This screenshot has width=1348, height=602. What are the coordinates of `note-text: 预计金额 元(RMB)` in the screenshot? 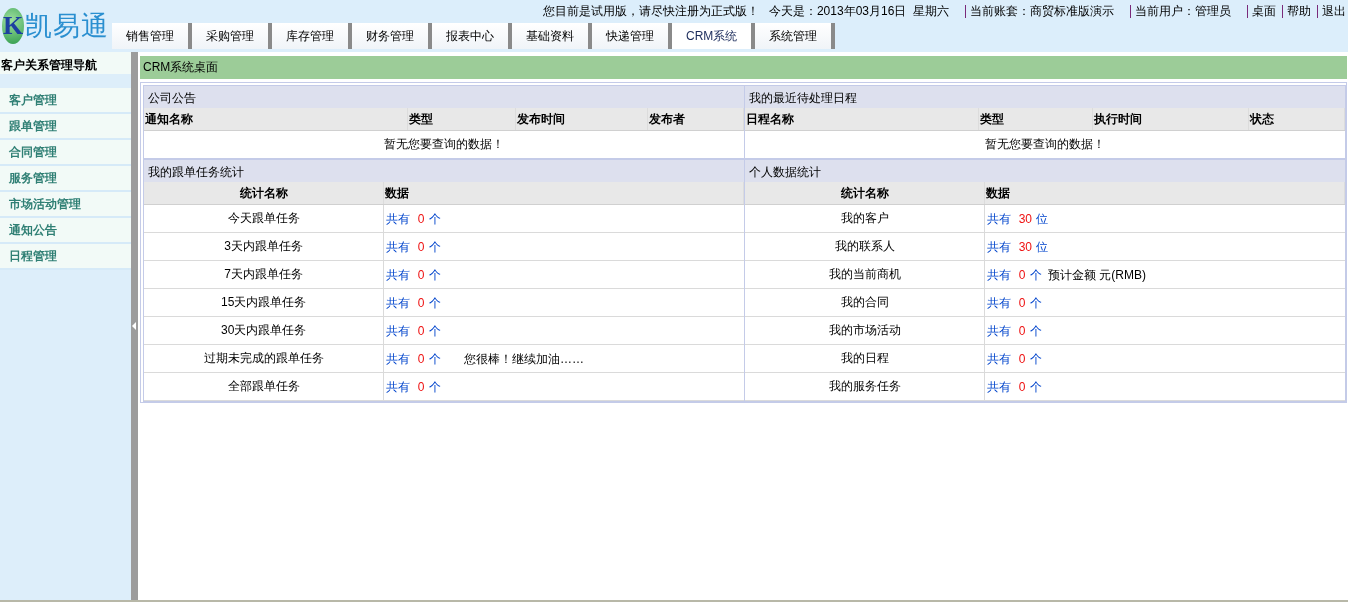 It's located at (1097, 275).